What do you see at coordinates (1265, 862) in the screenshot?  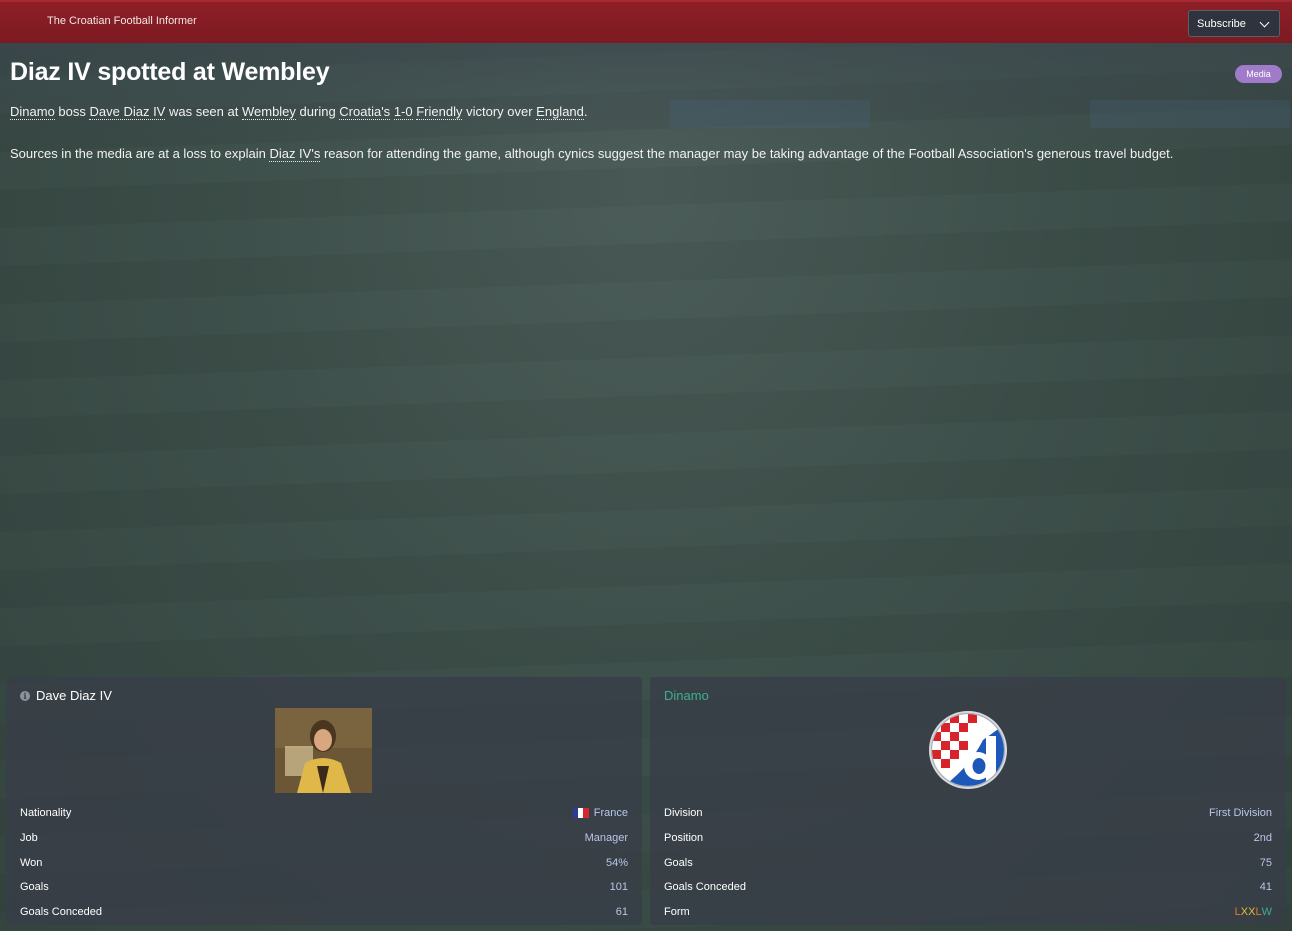 I see `stat-value: 75` at bounding box center [1265, 862].